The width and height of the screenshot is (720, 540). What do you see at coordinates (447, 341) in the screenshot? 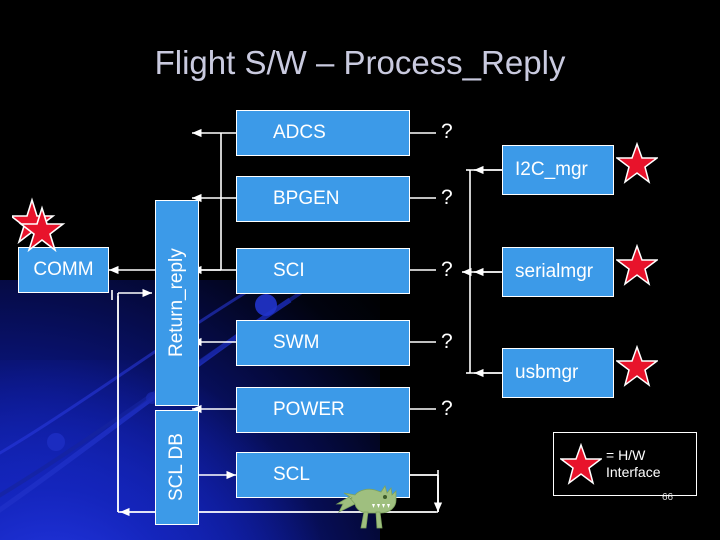
I see `query-marker-swm: ?` at bounding box center [447, 341].